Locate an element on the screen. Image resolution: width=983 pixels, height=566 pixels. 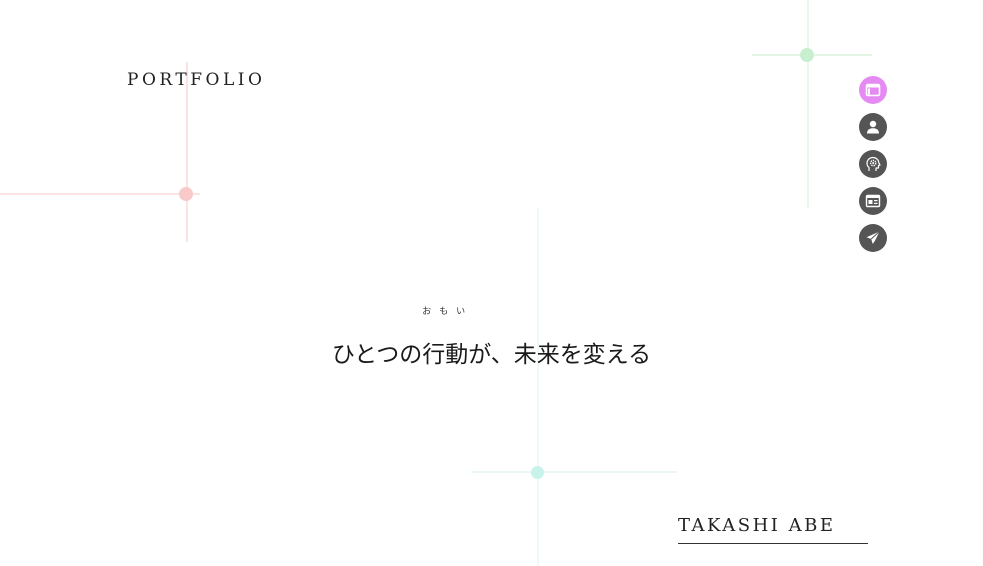
head-gear-icon is located at coordinates (873, 163).